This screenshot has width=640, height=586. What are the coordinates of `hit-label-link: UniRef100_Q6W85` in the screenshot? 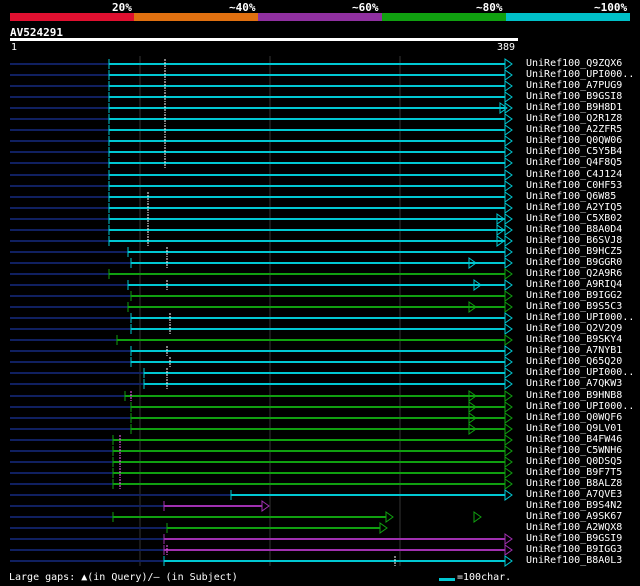 It's located at (571, 196).